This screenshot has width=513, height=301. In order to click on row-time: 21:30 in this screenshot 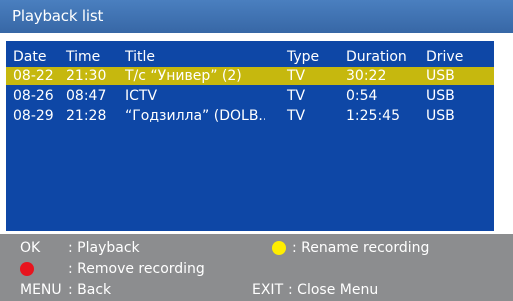, I will do `click(86, 76)`.